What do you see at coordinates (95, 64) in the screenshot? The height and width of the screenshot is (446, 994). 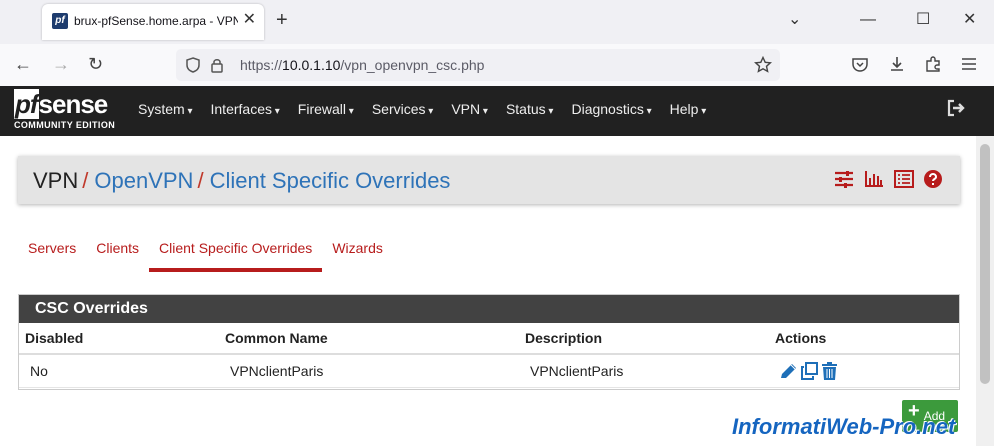 I see `reload-button: ↻` at bounding box center [95, 64].